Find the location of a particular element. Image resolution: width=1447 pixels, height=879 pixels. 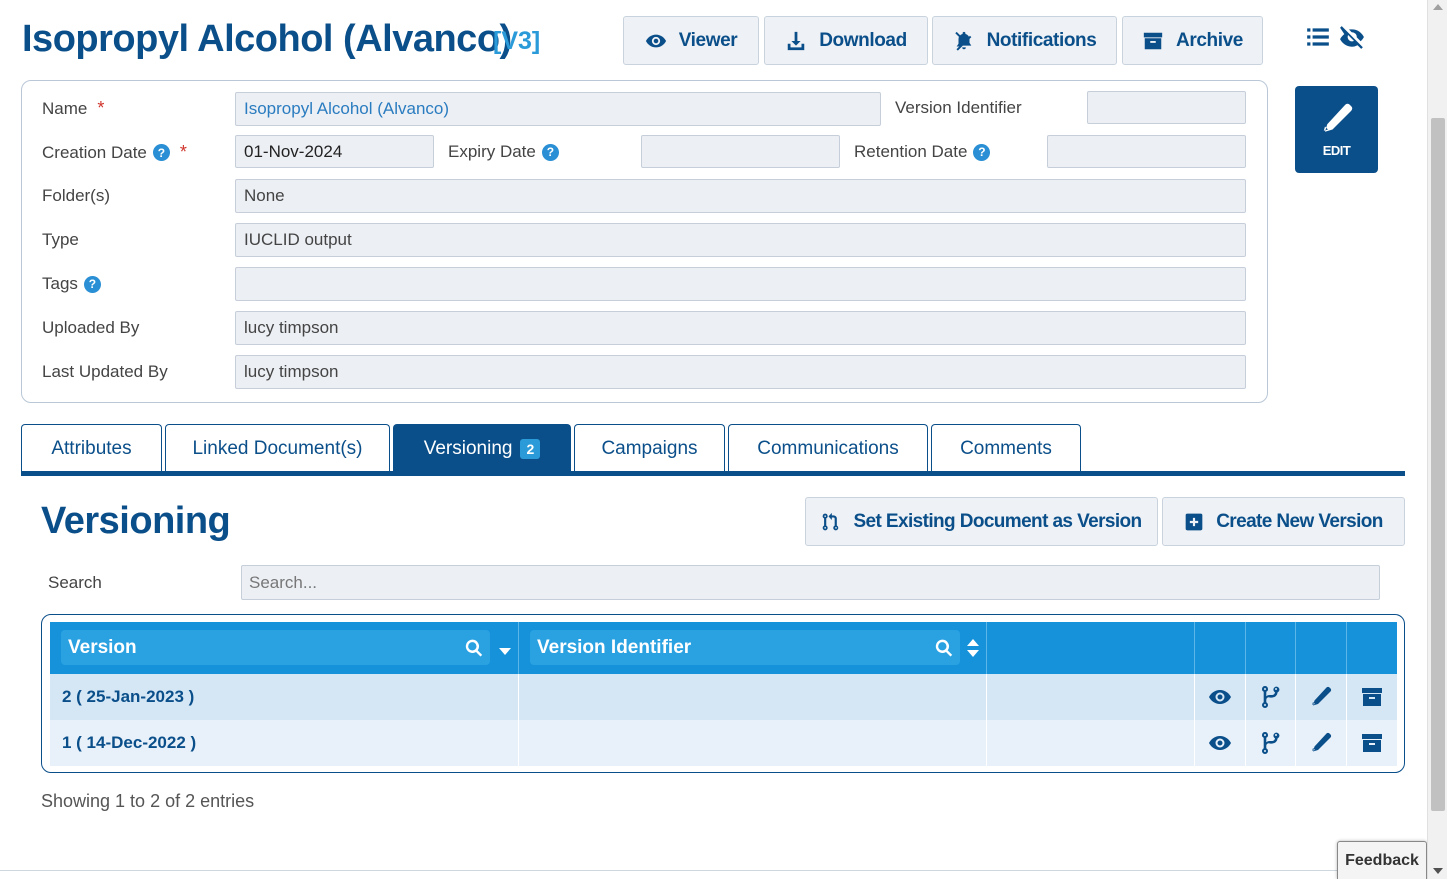

version-identifier-column-filter: Version Identifier is located at coordinates (745, 647).